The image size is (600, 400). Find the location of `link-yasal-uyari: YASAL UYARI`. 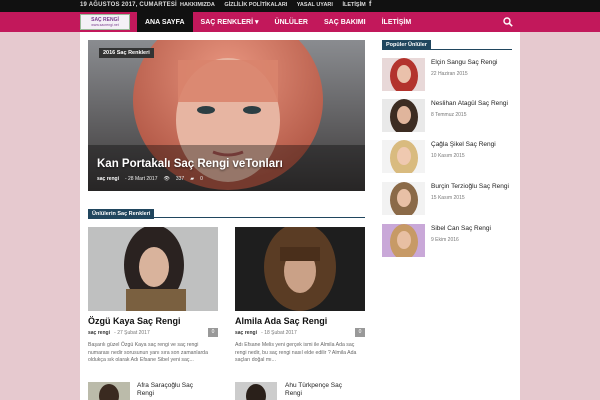

link-yasal-uyari: YASAL UYARI is located at coordinates (315, 5).